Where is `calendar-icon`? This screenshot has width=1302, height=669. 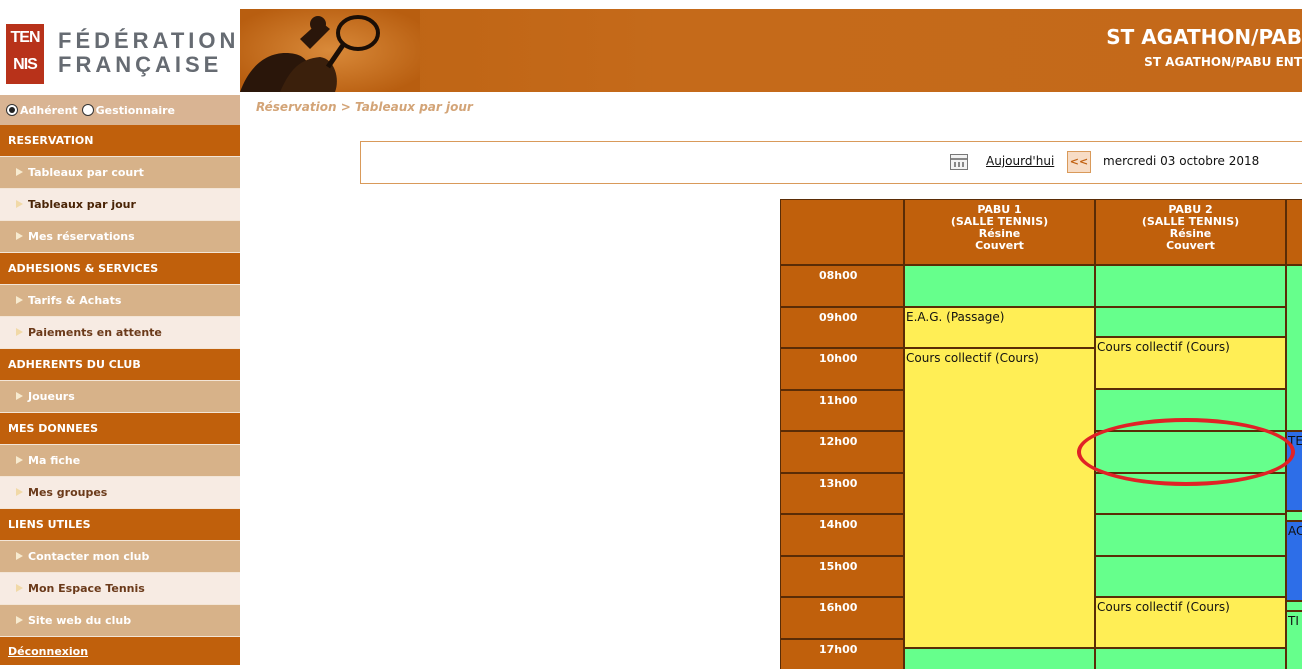 calendar-icon is located at coordinates (959, 162).